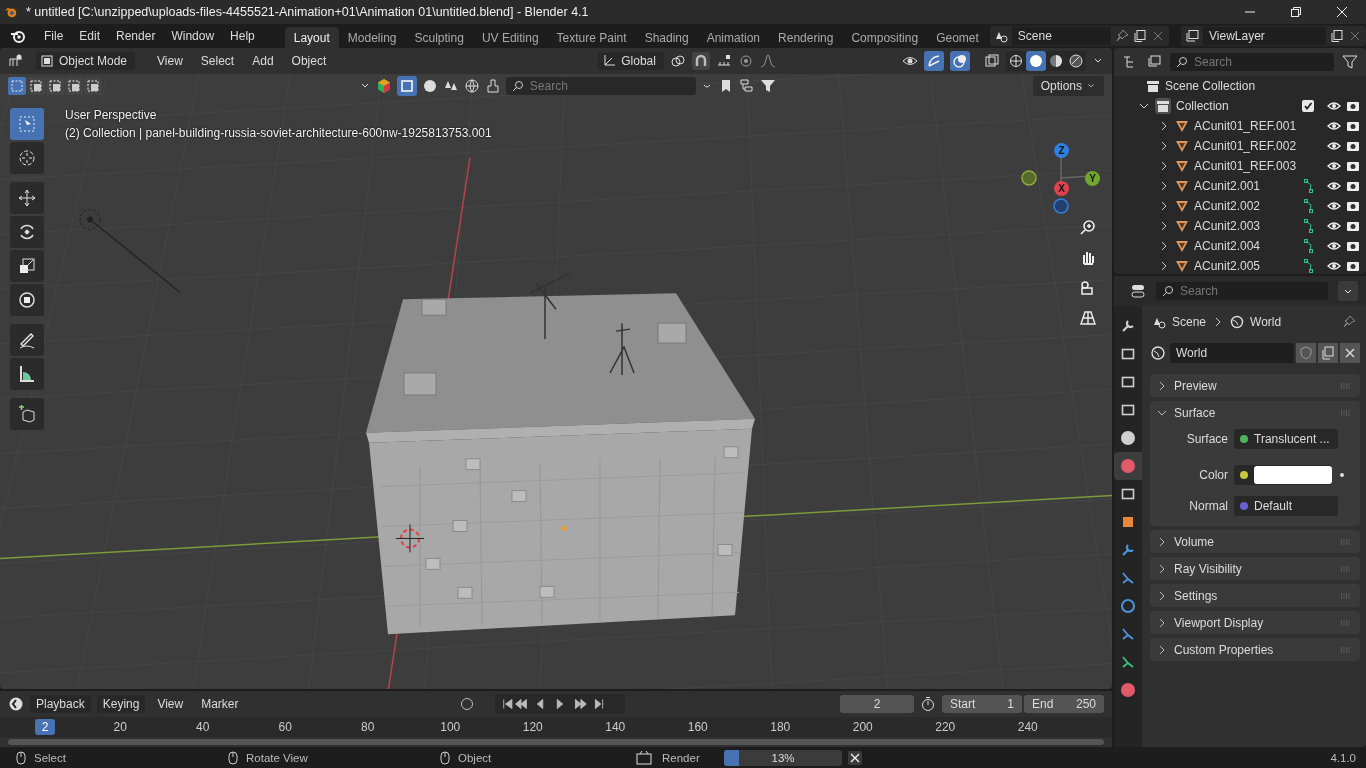  I want to click on stopwatch-icon, so click(928, 704).